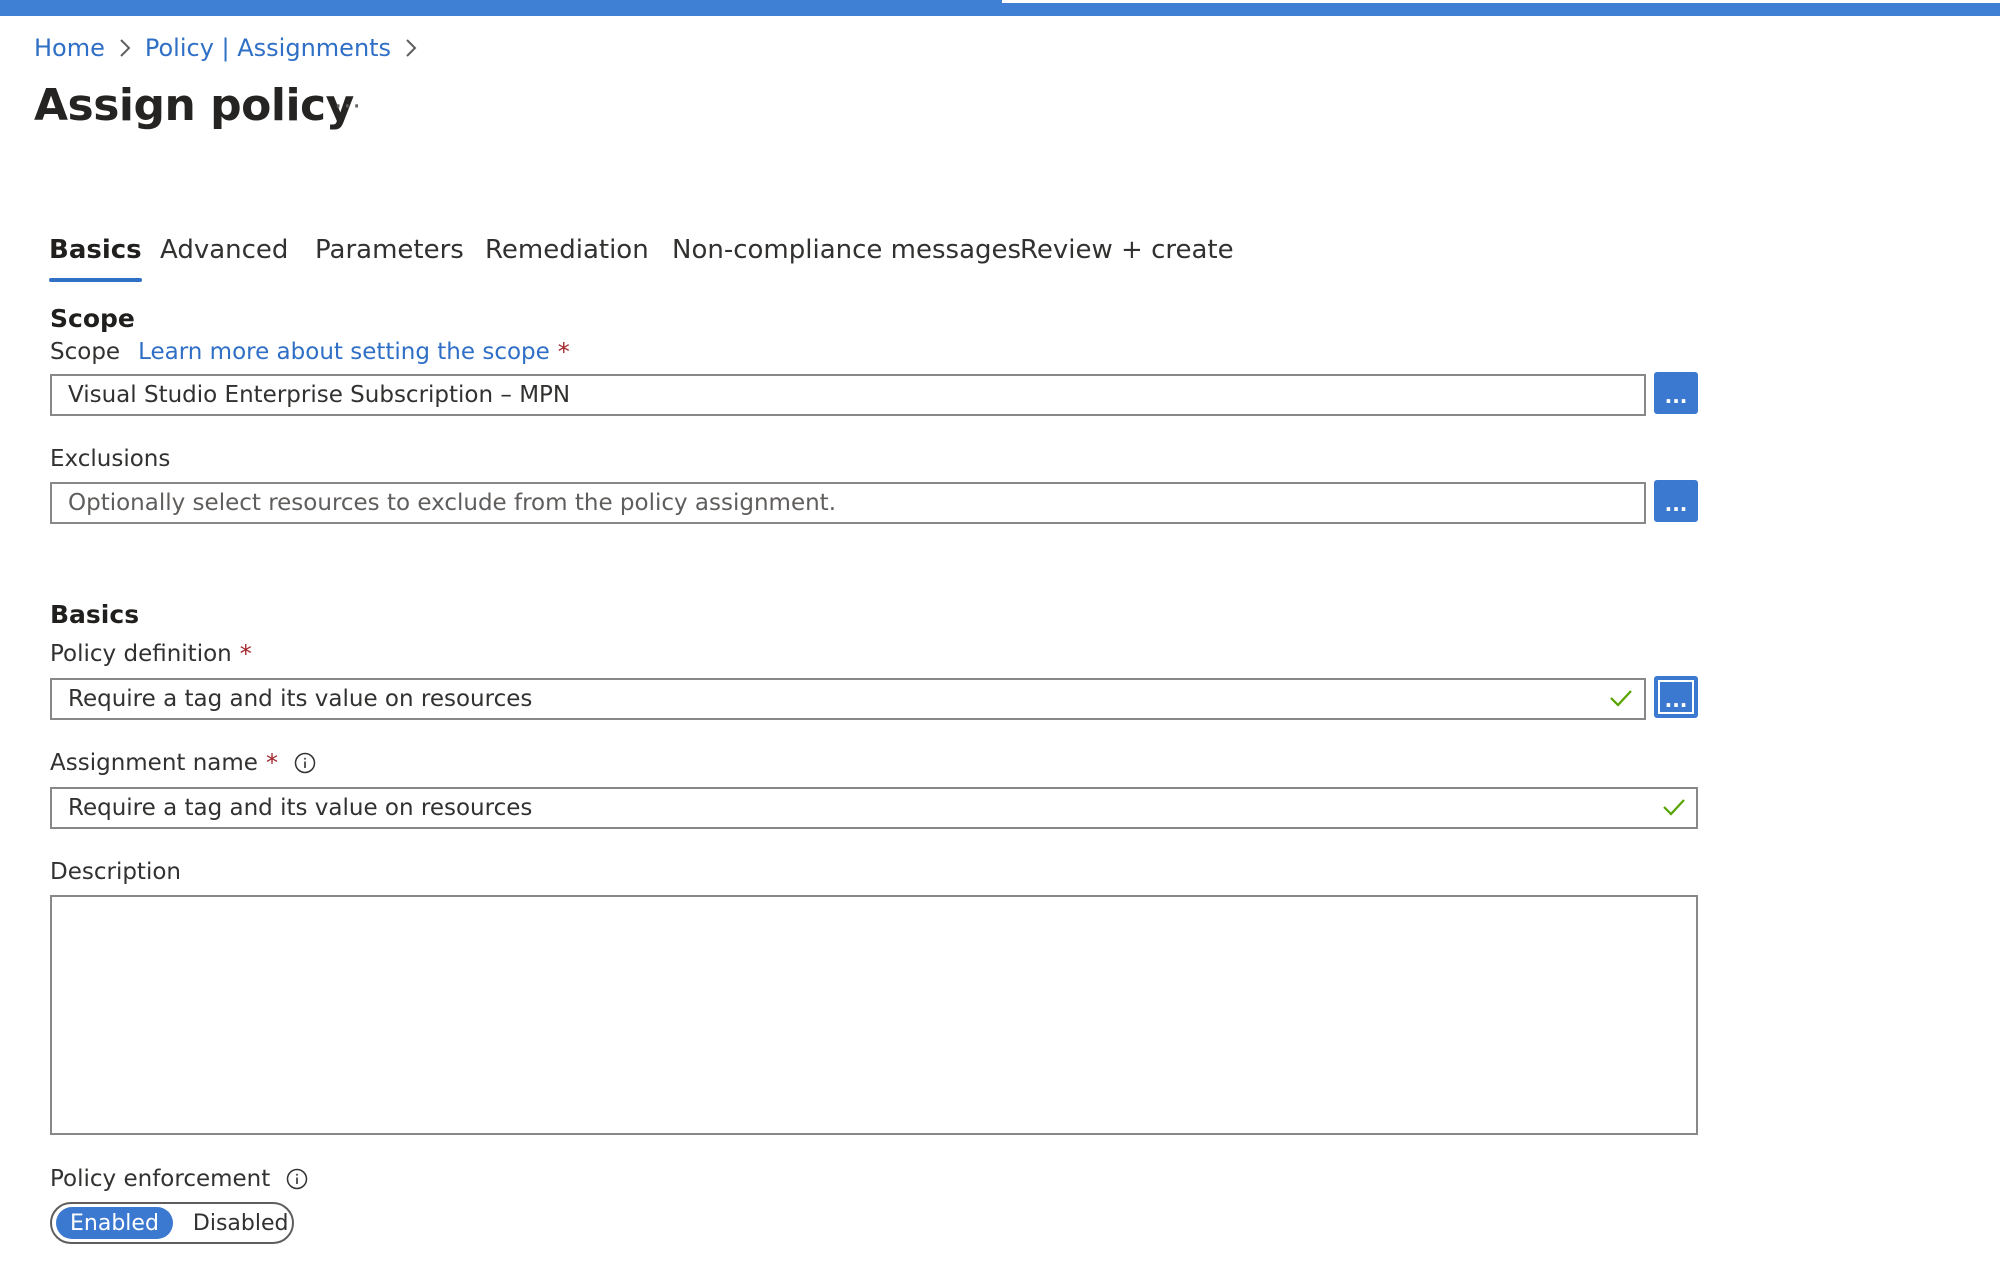 This screenshot has height=1272, width=2000. Describe the element at coordinates (110, 459) in the screenshot. I see `exclusions-label: Exclusions` at that location.